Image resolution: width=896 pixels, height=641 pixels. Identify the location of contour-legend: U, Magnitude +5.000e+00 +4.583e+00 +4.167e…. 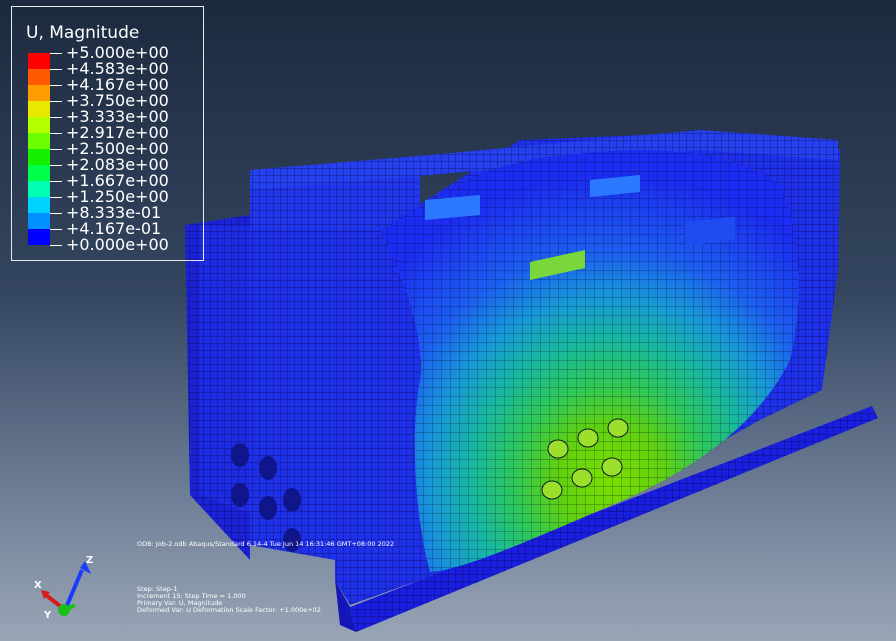
(107, 133).